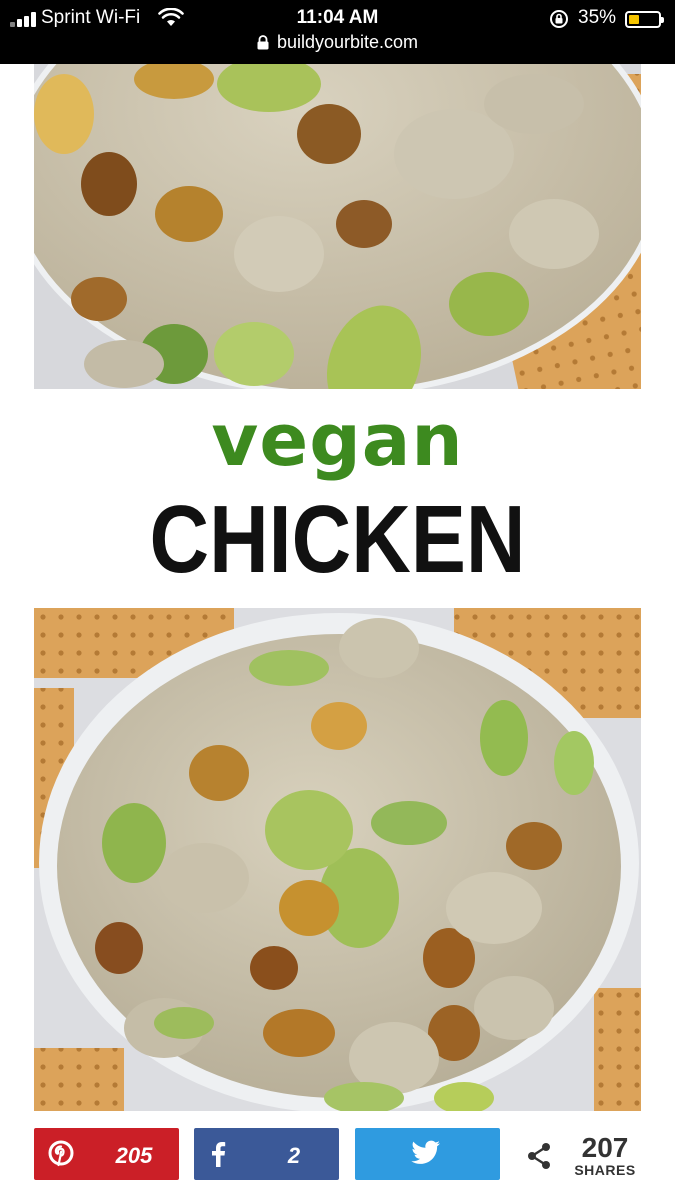  I want to click on share-total: 207 SHARES, so click(592, 1157).